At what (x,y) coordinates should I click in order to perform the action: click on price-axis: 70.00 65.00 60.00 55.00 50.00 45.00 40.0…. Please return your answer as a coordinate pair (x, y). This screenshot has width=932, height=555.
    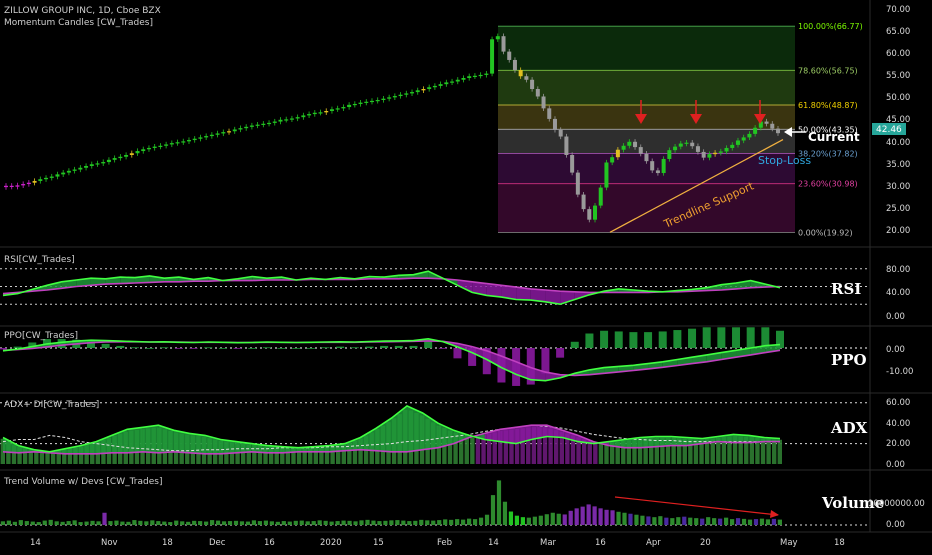
    Looking at the image, I should click on (898, 120).